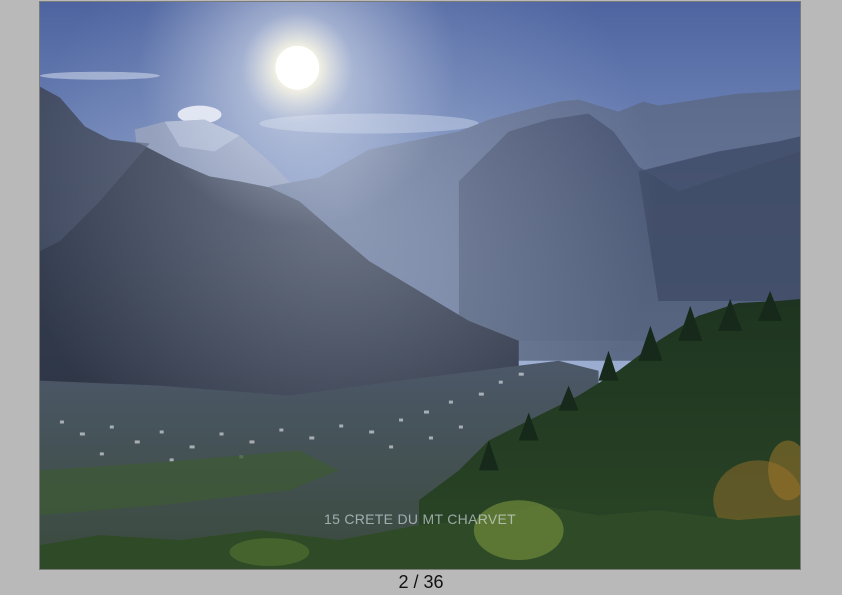 This screenshot has height=595, width=842. What do you see at coordinates (421, 582) in the screenshot?
I see `slide-counter: 2 / 36` at bounding box center [421, 582].